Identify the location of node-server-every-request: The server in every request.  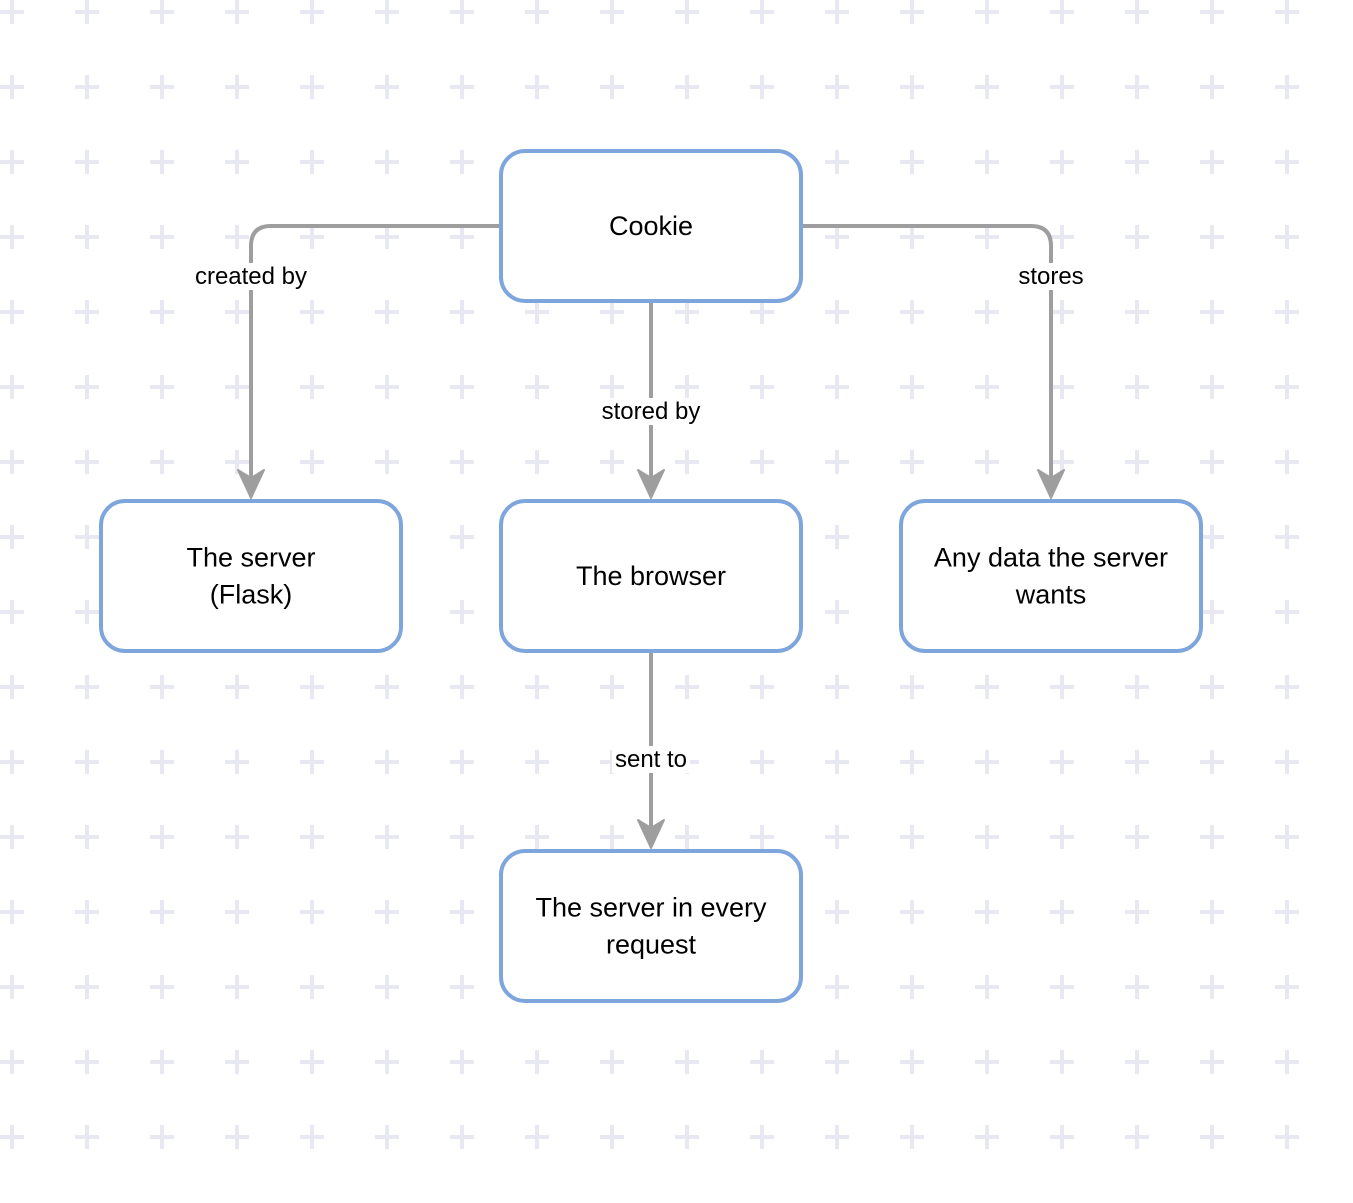
(651, 926).